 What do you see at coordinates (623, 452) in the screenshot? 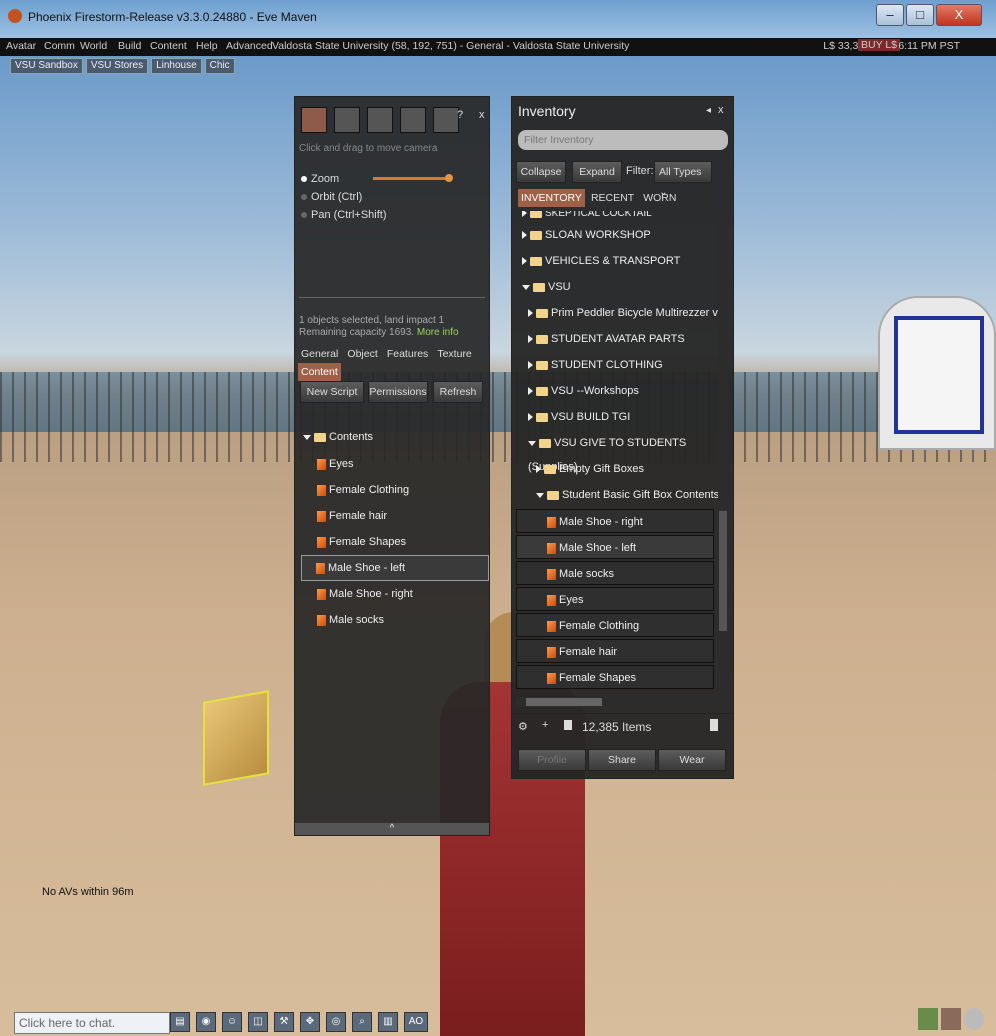
I see `folder-row: VSU GIVE TO STUDENTS (Supplies)` at bounding box center [623, 452].